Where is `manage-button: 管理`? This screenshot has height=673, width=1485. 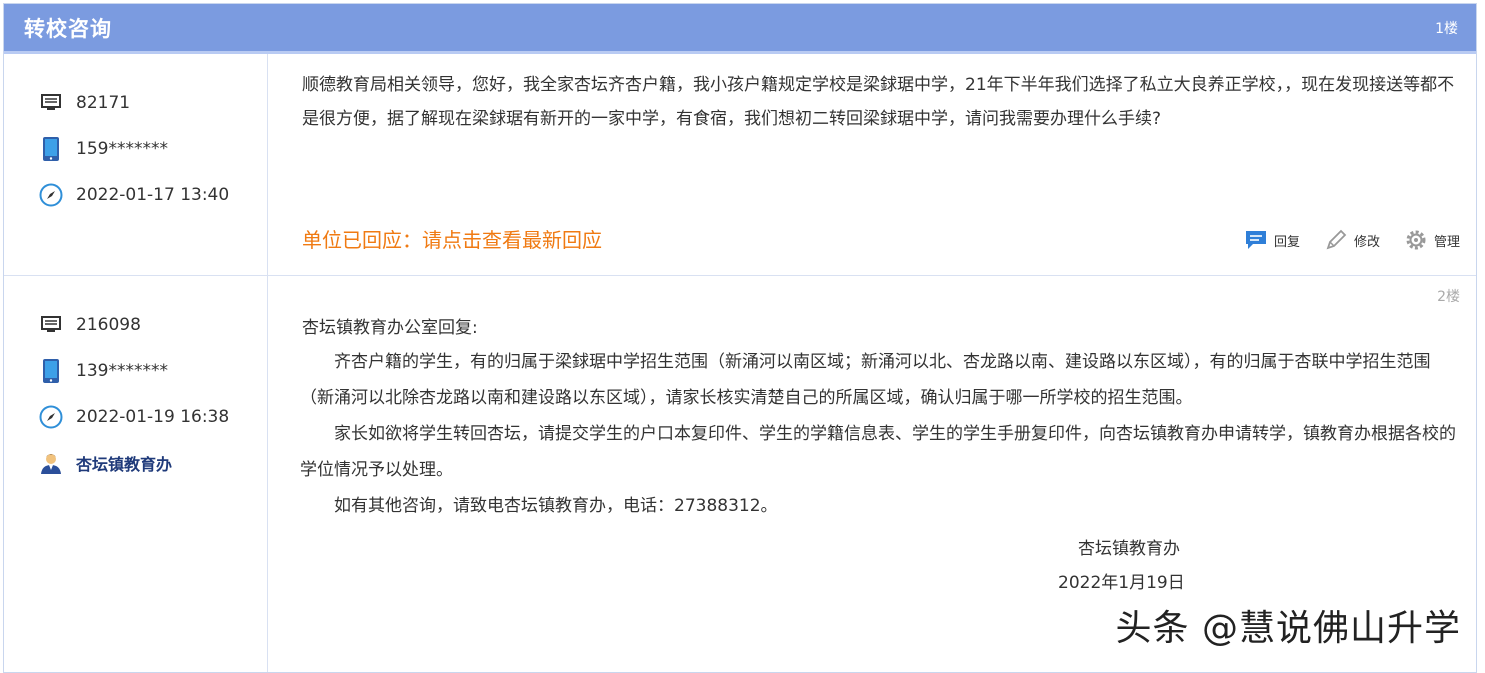 manage-button: 管理 is located at coordinates (1432, 240).